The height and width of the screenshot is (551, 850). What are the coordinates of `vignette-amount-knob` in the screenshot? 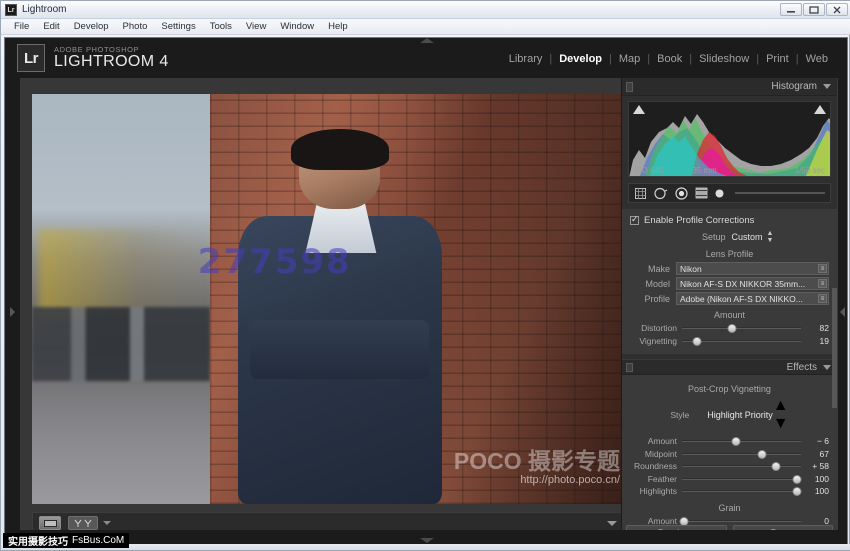 It's located at (736, 441).